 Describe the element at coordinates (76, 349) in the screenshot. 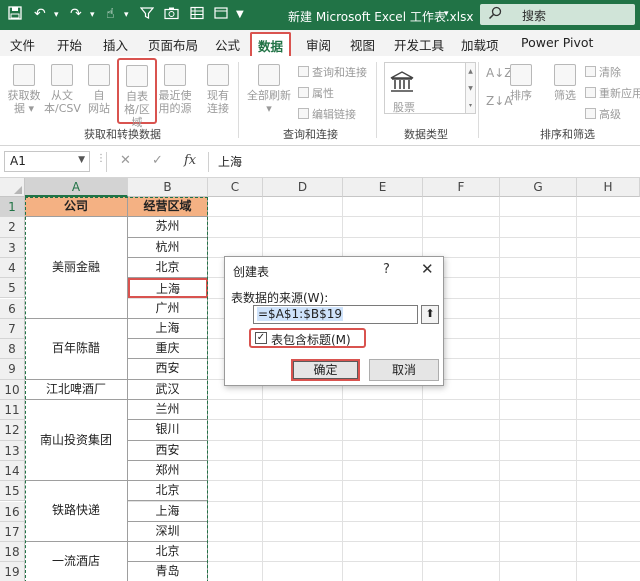

I see `company-cell: 百年陈醋` at that location.